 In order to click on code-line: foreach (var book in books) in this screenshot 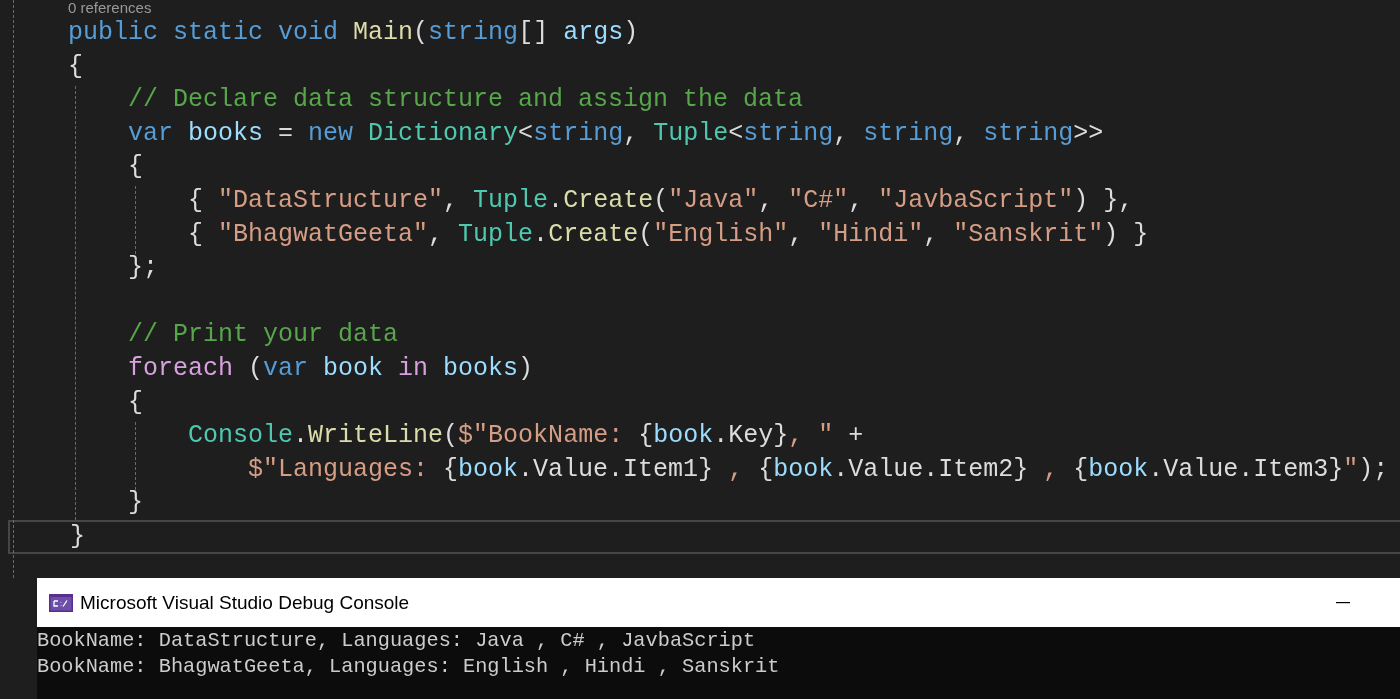, I will do `click(331, 368)`.